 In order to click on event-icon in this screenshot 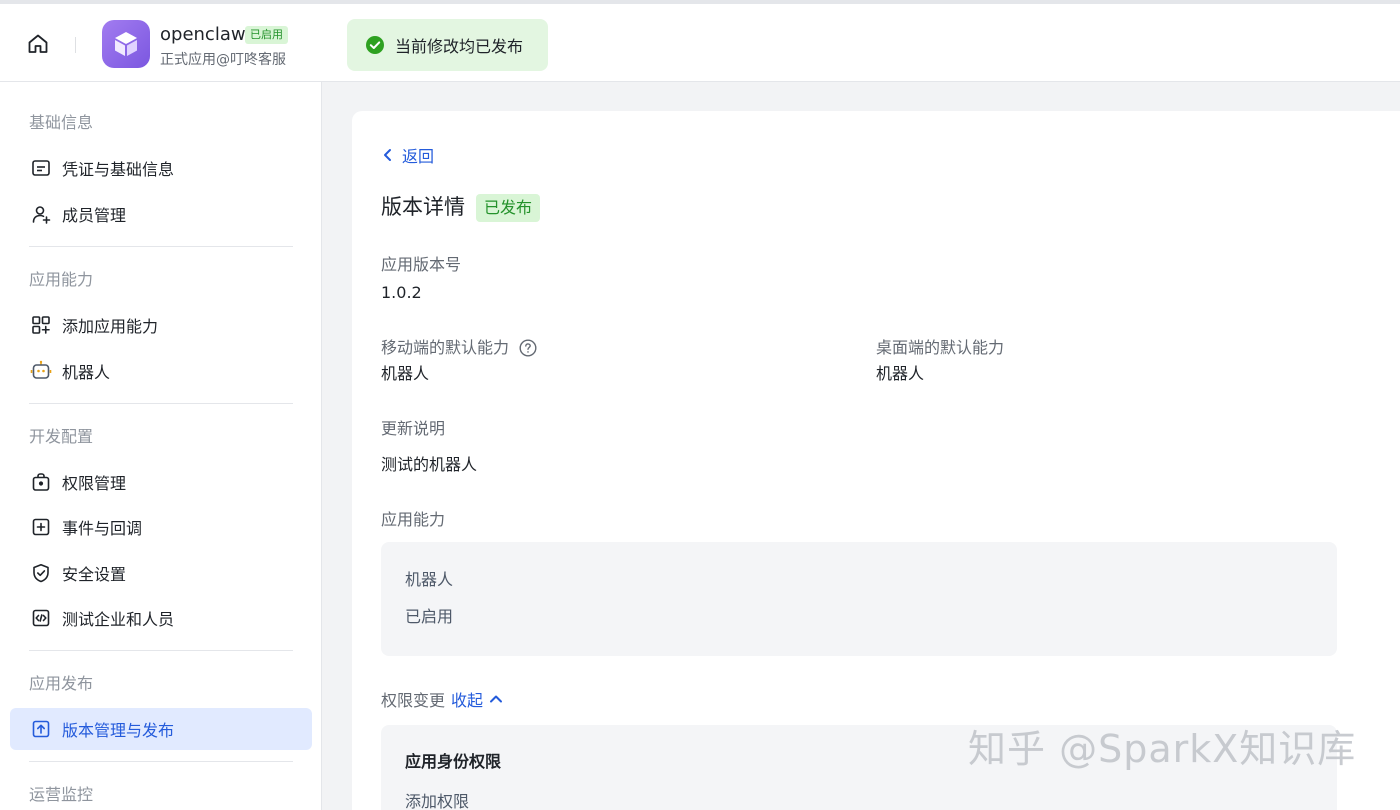, I will do `click(41, 527)`.